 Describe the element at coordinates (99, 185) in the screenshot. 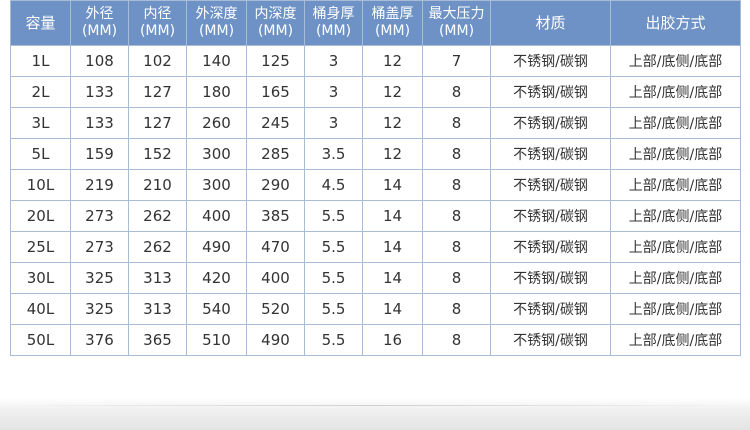

I see `table-cell: 219` at that location.